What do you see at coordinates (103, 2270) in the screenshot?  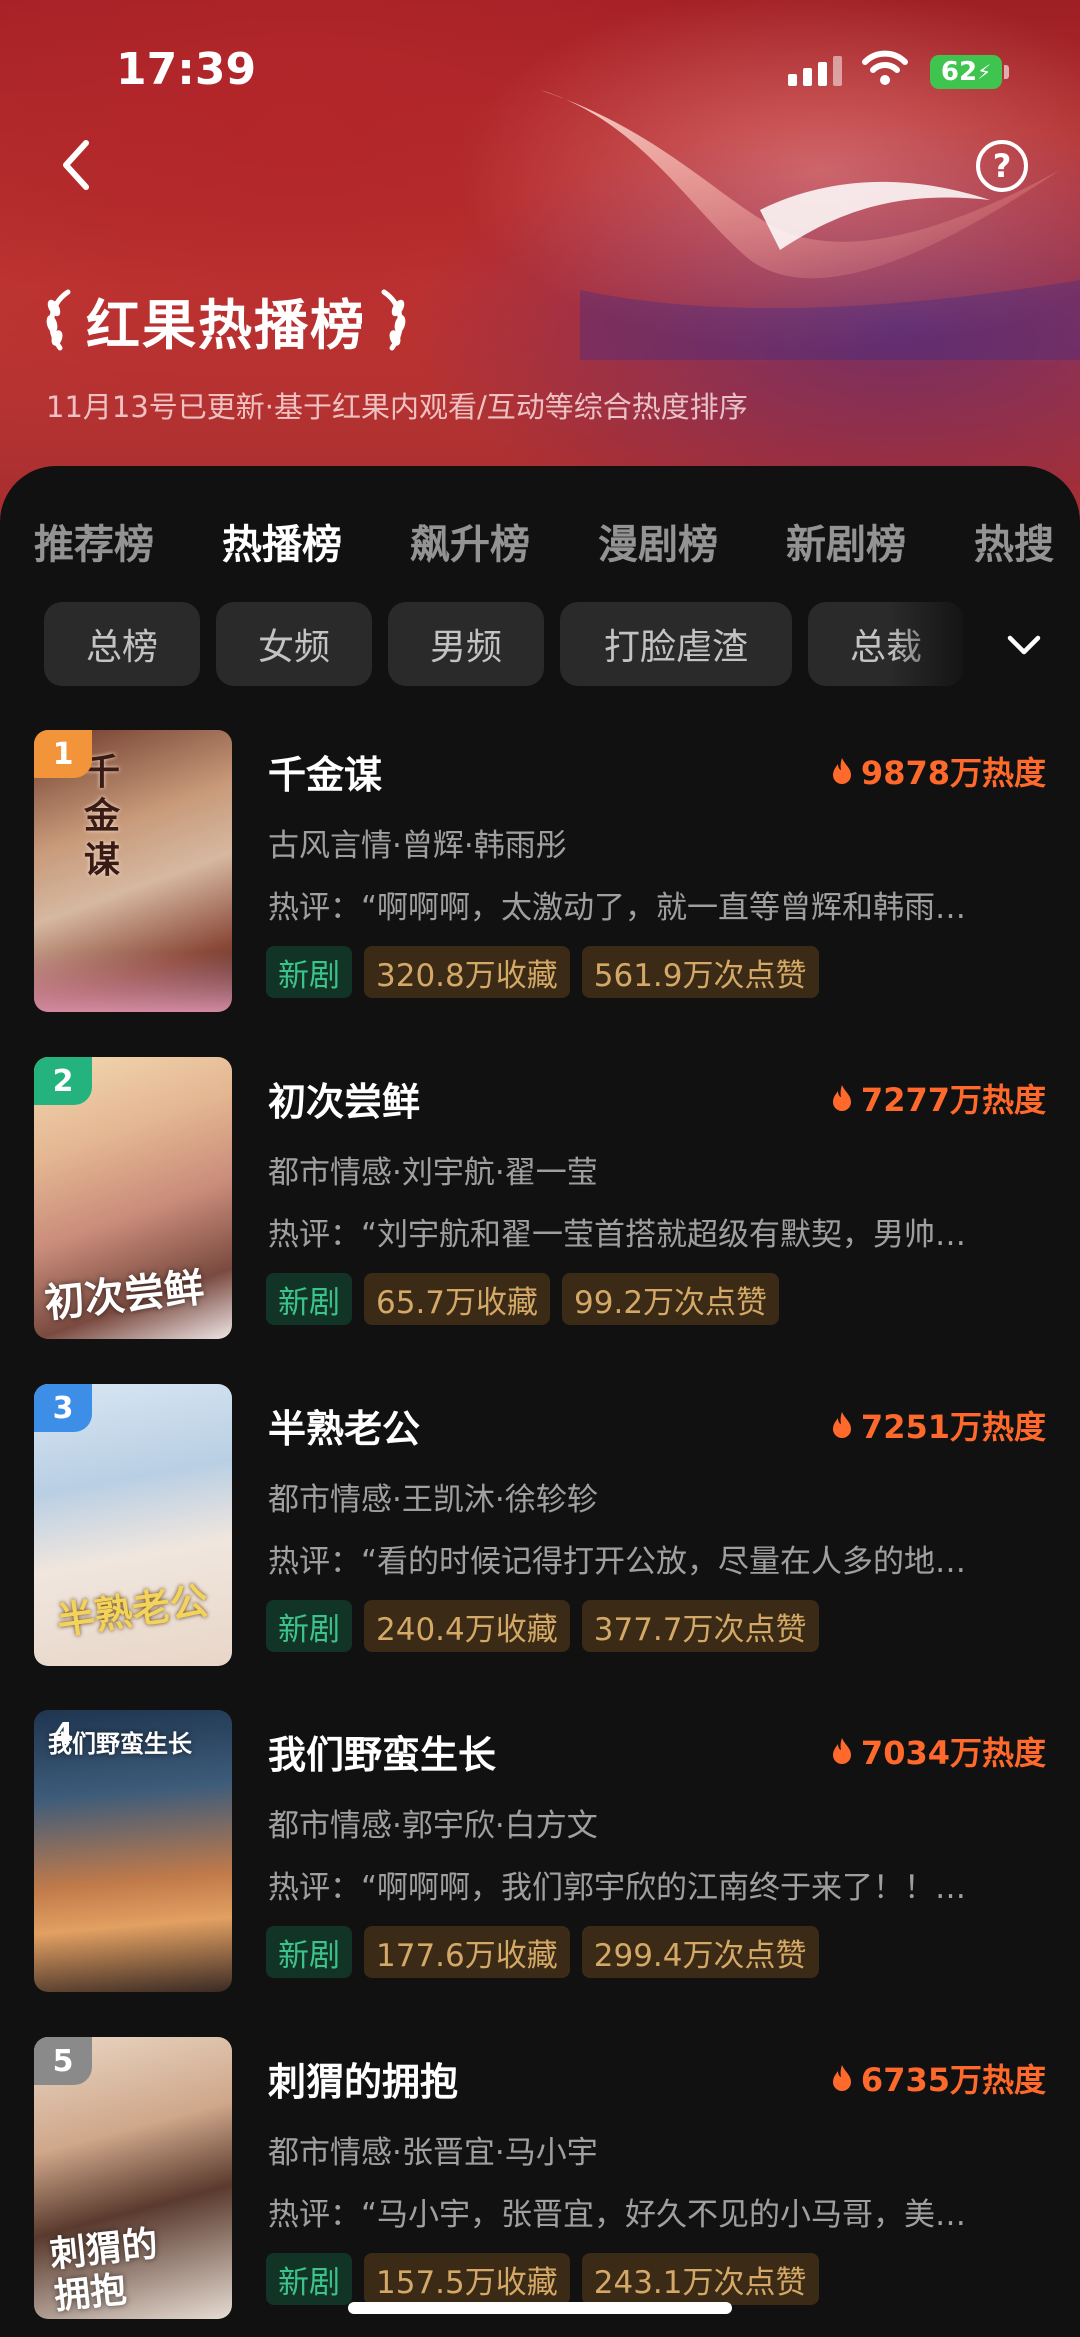 I see `poster-title-text: 刺猬的拥抱` at bounding box center [103, 2270].